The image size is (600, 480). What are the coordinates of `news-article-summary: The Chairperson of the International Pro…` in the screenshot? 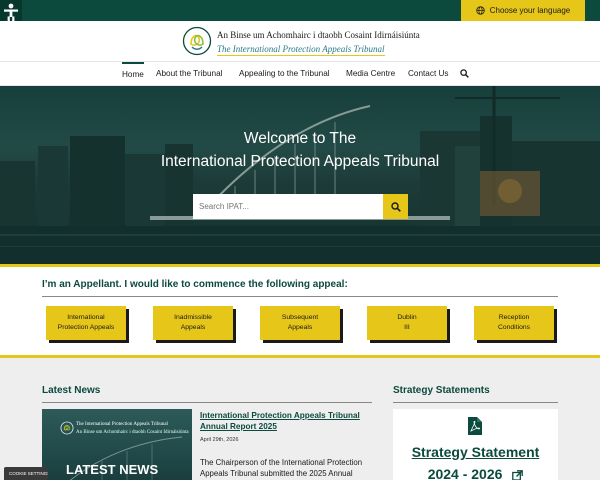 It's located at (281, 468).